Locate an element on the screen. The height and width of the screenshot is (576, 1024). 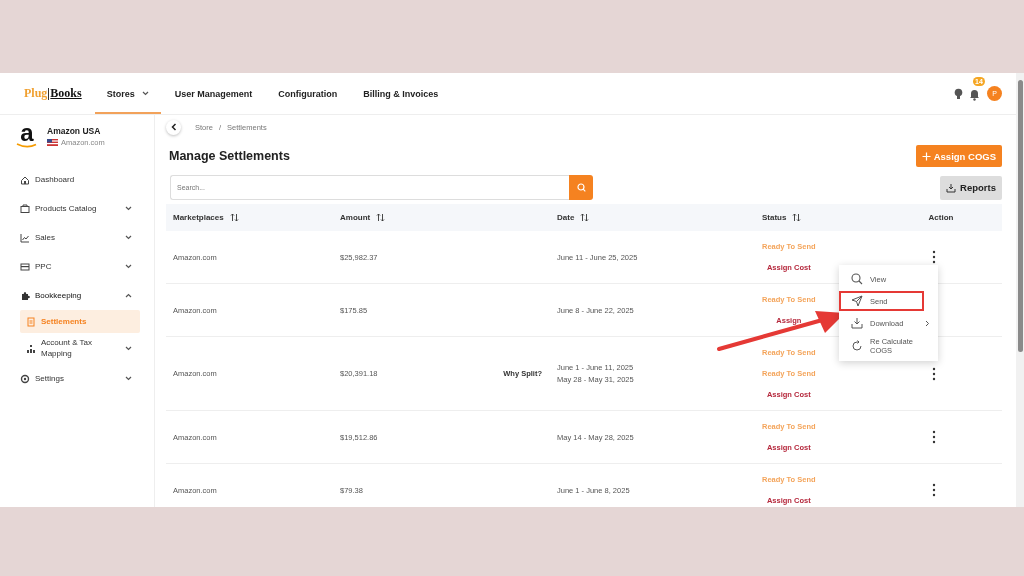
column-header: Marketplaces is located at coordinates (249, 217).